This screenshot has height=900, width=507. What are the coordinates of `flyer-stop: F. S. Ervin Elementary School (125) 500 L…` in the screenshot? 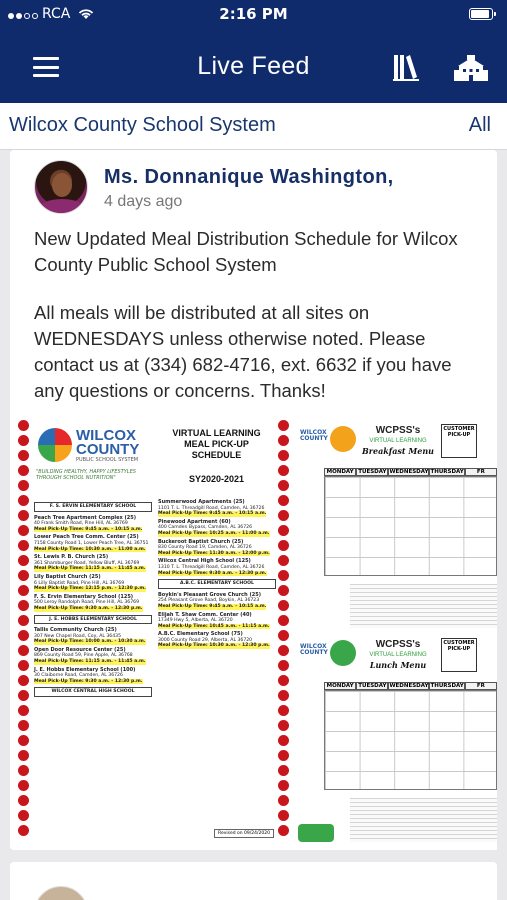 It's located at (93, 603).